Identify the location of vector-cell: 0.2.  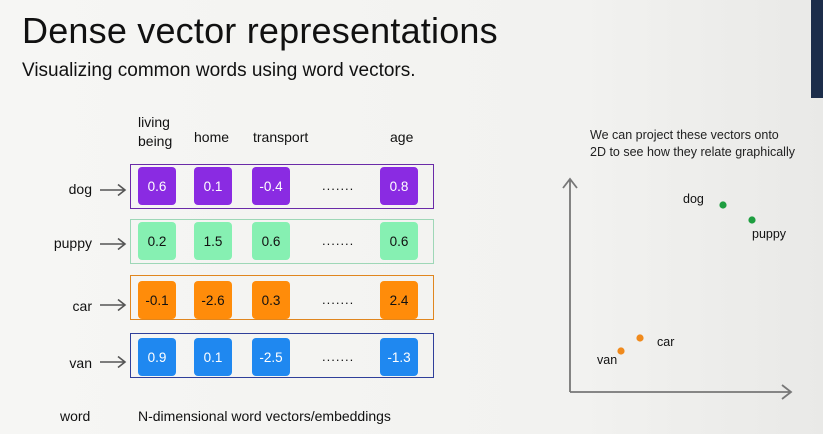
(157, 241).